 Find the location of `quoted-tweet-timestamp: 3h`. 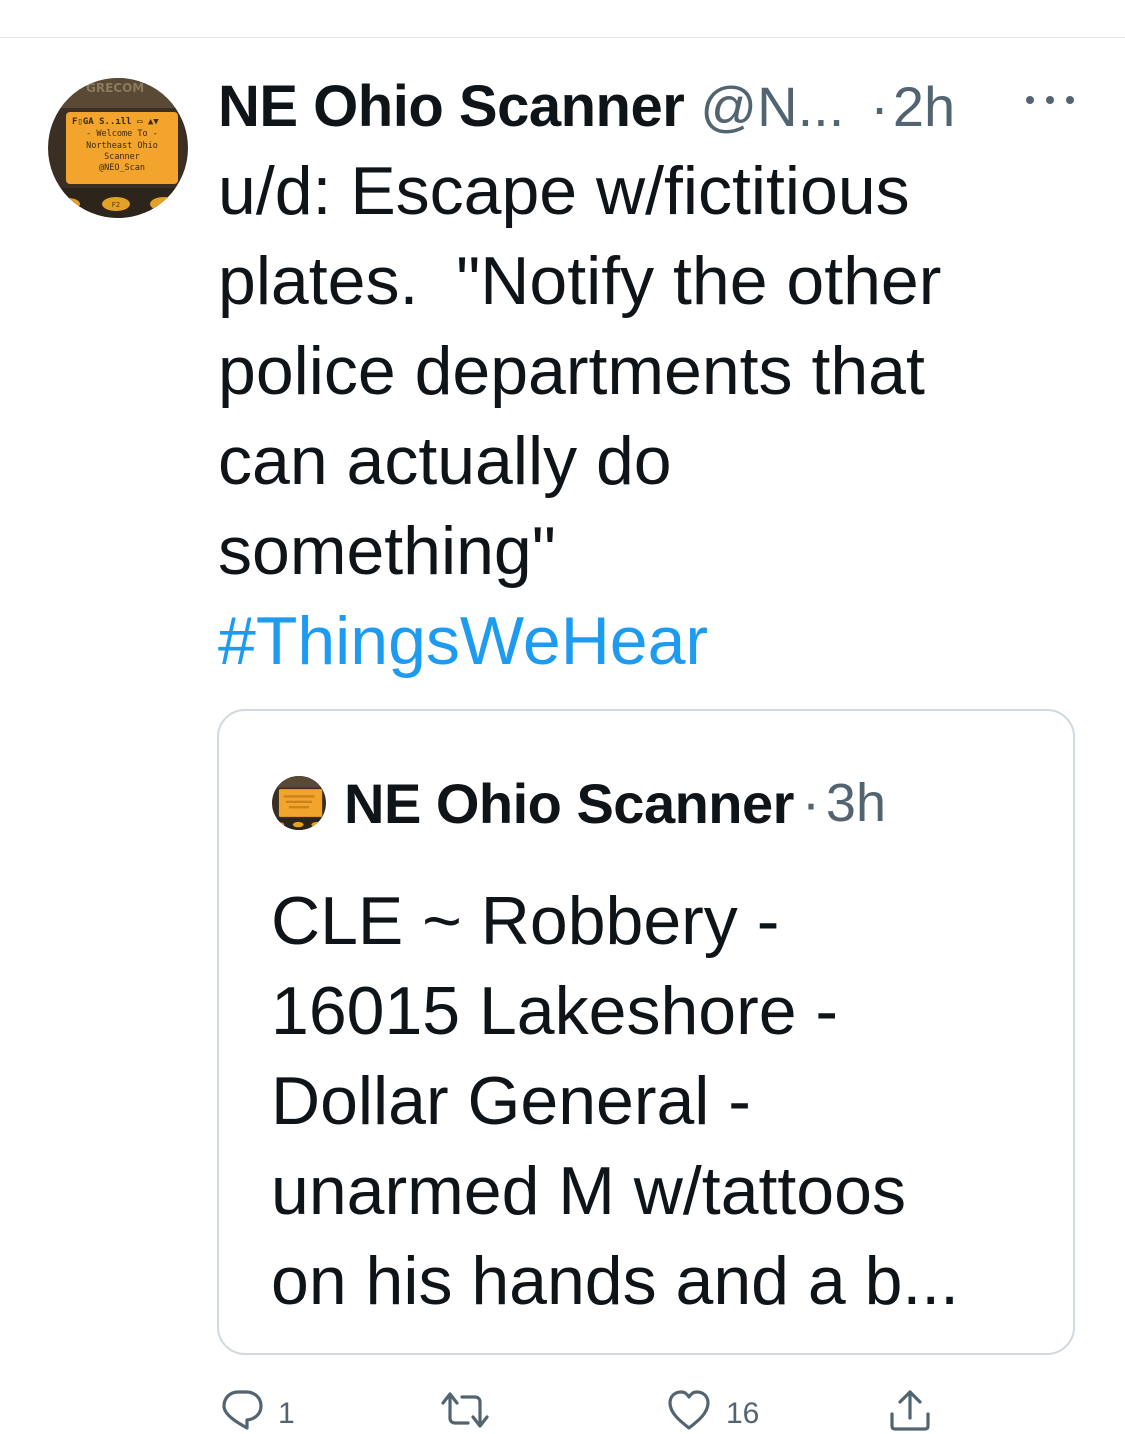

quoted-tweet-timestamp: 3h is located at coordinates (856, 803).